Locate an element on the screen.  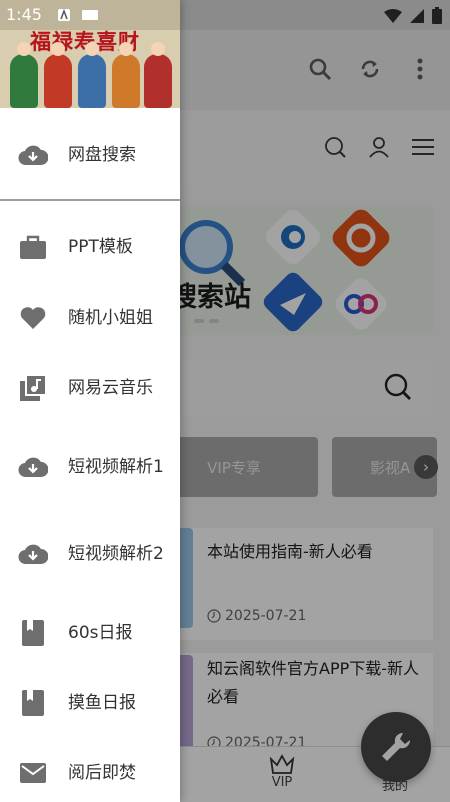
keyboard-icon is located at coordinates (90, 15).